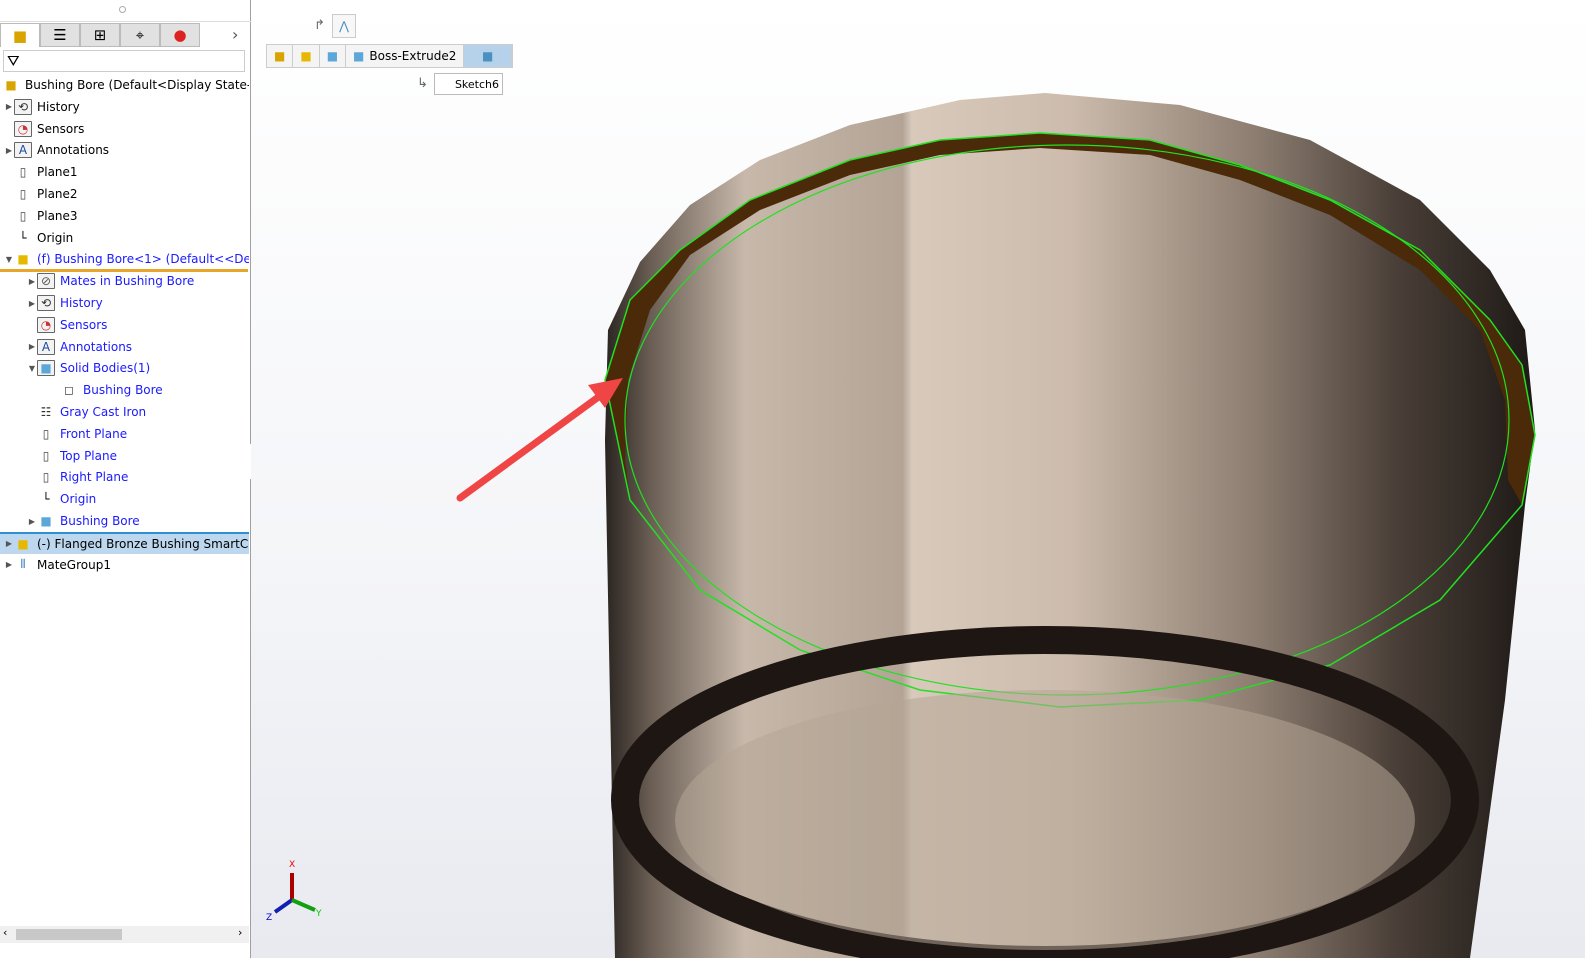 This screenshot has height=958, width=1585. What do you see at coordinates (359, 56) in the screenshot?
I see `extrude-icon: ■` at bounding box center [359, 56].